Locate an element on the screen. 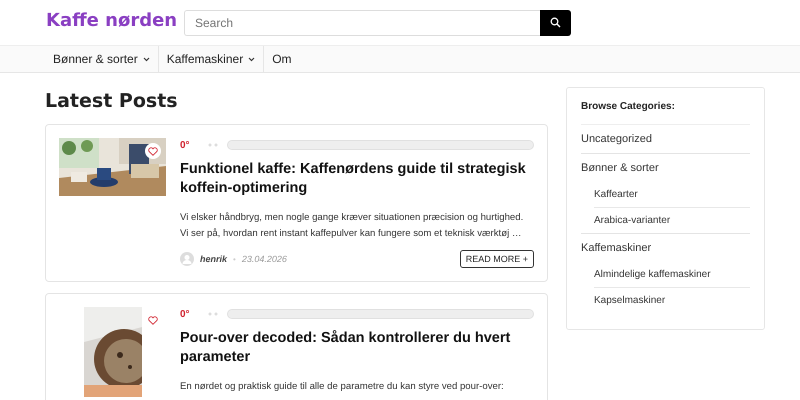  category-link: Kaffemaskiner is located at coordinates (665, 248).